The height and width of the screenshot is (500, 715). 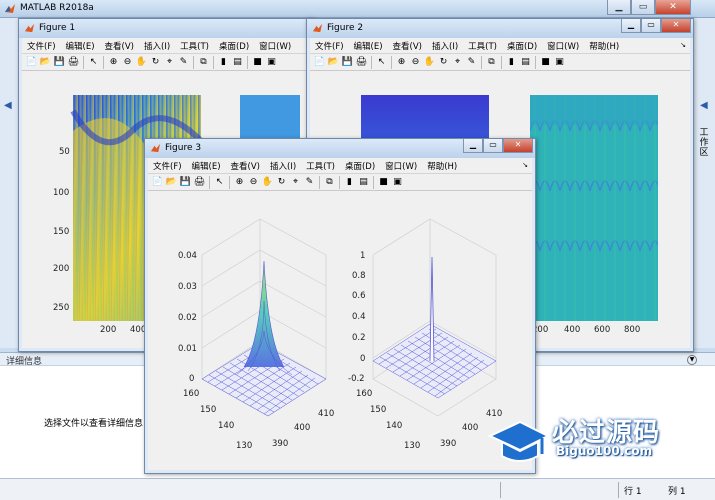 I want to click on figure-title: Figure 1, so click(x=57, y=28).